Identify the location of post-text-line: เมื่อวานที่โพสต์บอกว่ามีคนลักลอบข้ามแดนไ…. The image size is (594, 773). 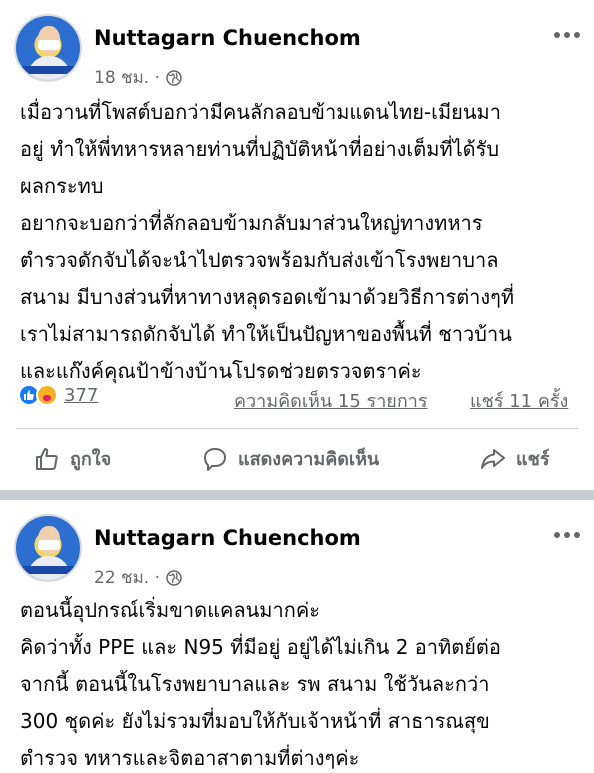
(260, 112).